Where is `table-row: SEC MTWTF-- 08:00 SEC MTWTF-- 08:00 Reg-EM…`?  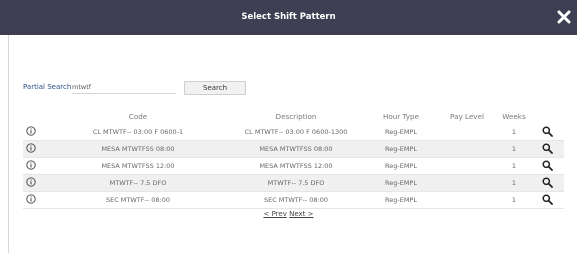 table-row: SEC MTWTF-- 08:00 SEC MTWTF-- 08:00 Reg-EM… is located at coordinates (293, 200).